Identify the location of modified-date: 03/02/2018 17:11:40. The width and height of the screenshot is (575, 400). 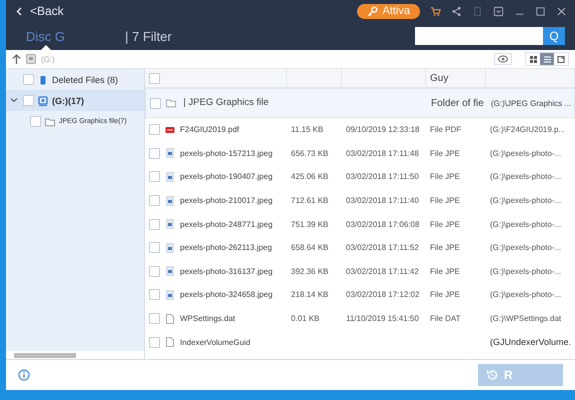
(382, 201).